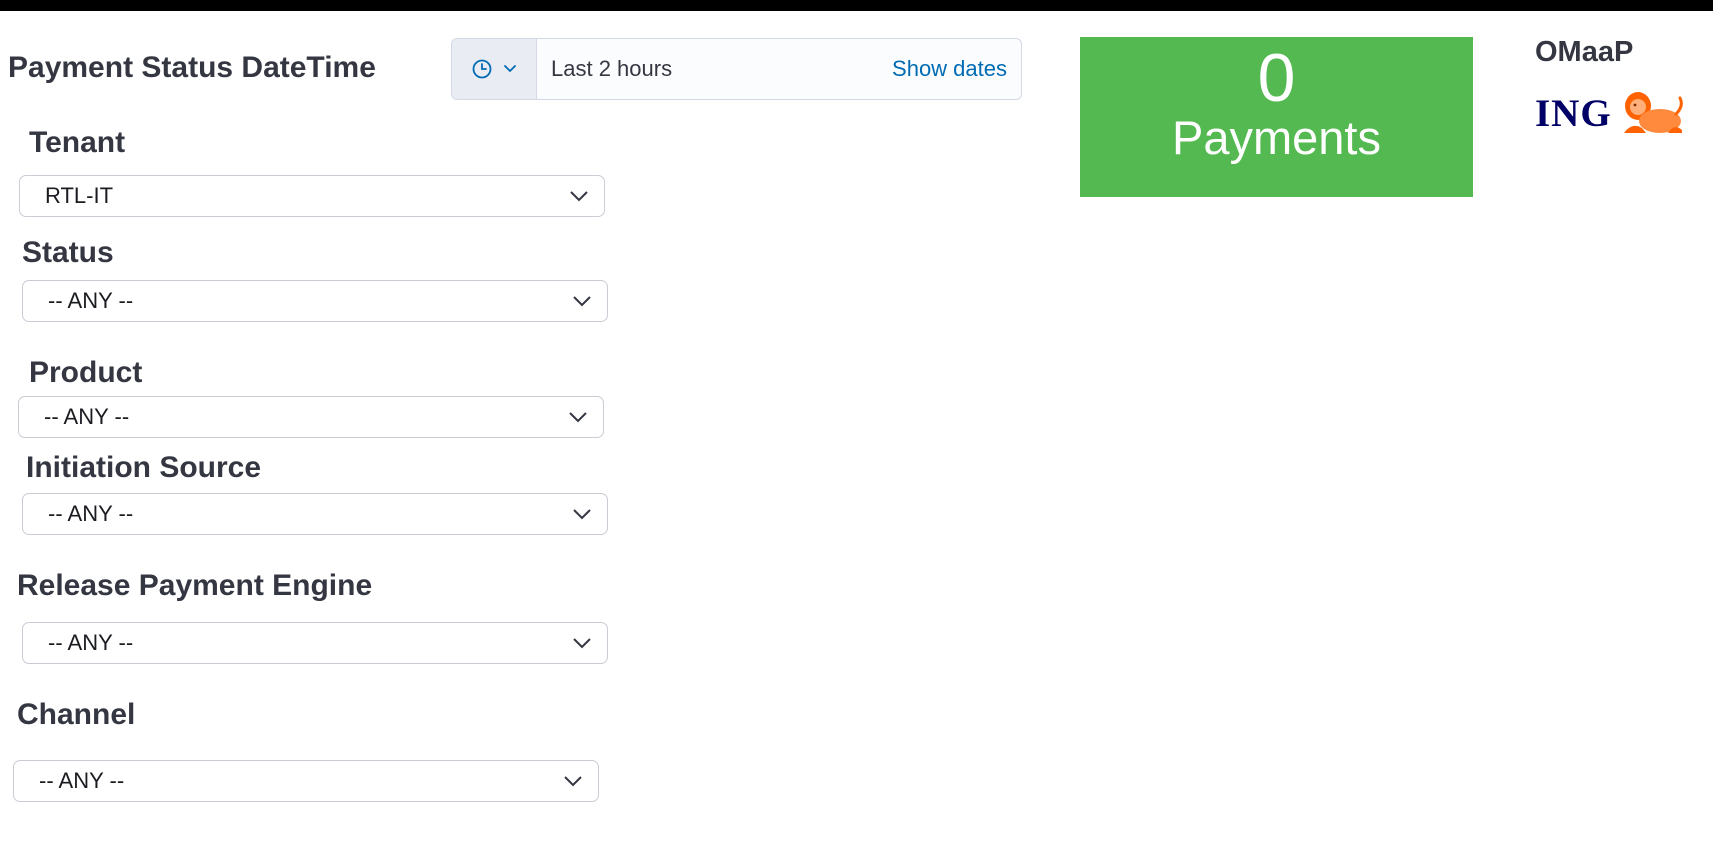 Image resolution: width=1713 pixels, height=850 pixels. Describe the element at coordinates (315, 301) in the screenshot. I see `status-select: -- ANY --` at that location.